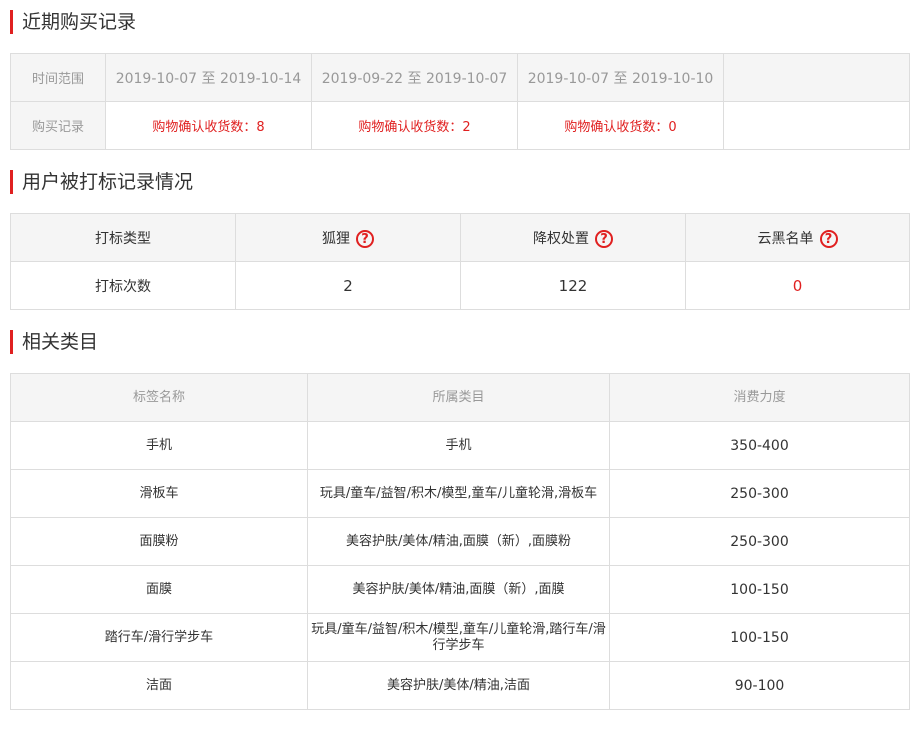  Describe the element at coordinates (414, 77) in the screenshot. I see `date-range: 2019-09-22 至 2019-10-07` at that location.